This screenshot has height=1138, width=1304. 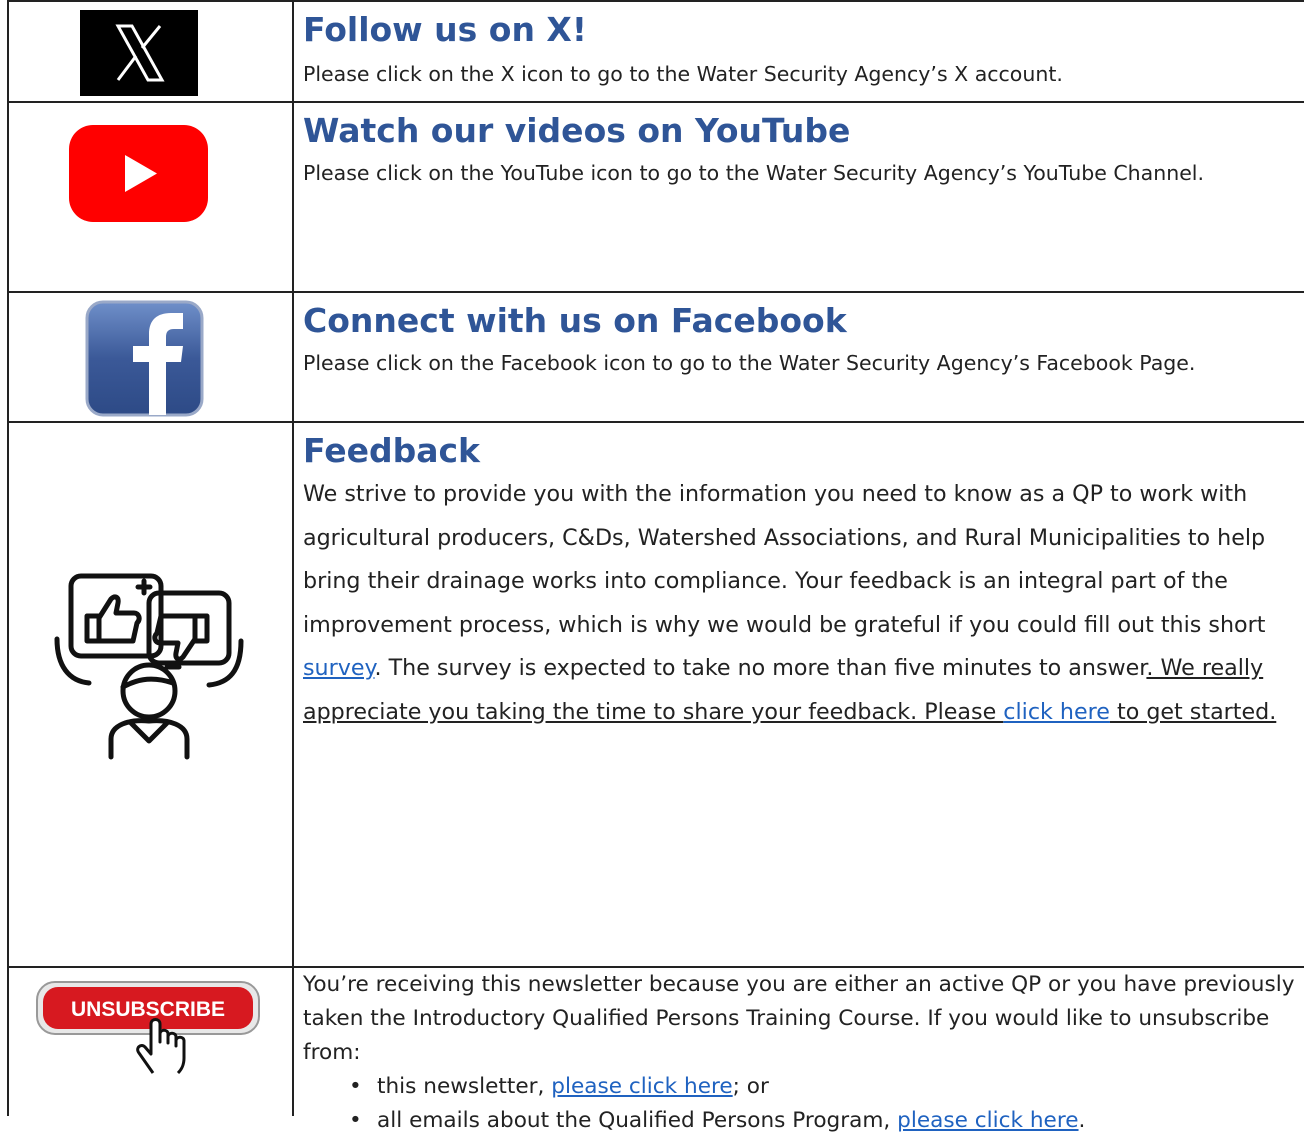 I want to click on facebook-logo-icon, so click(x=144, y=358).